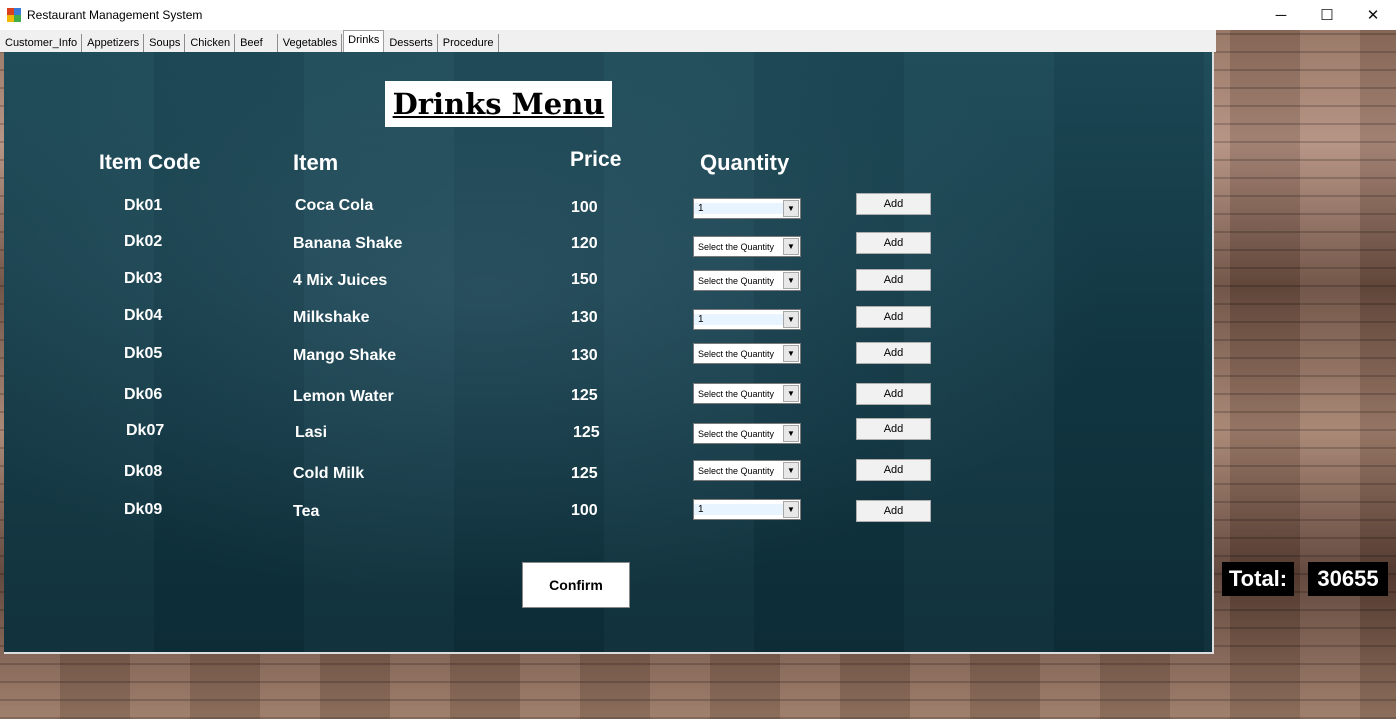 The image size is (1396, 719). What do you see at coordinates (498, 104) in the screenshot?
I see `menu-title: Drinks Menu` at bounding box center [498, 104].